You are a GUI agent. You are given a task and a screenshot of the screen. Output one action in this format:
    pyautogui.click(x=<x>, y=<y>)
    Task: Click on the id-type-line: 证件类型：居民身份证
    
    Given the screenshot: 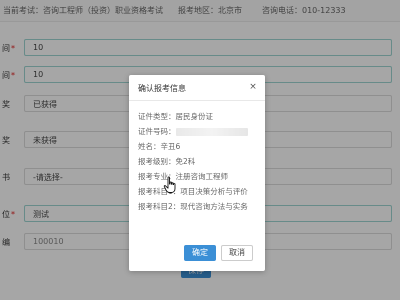 What is the action you would take?
    pyautogui.click(x=175, y=116)
    